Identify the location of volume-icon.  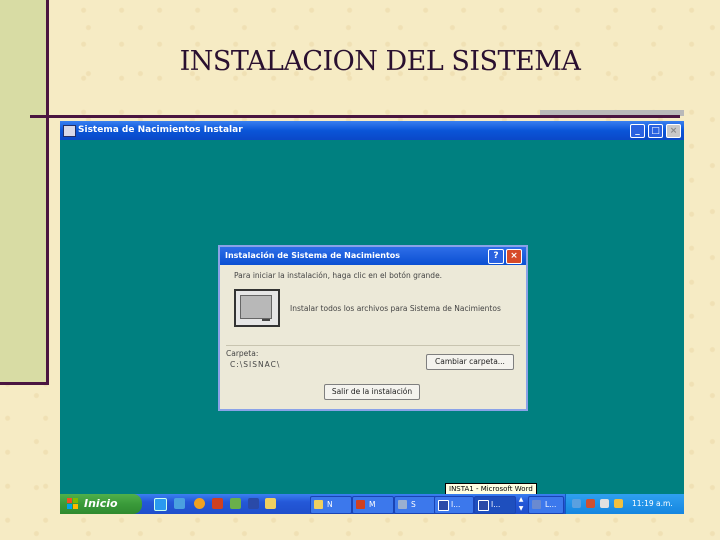
(604, 503).